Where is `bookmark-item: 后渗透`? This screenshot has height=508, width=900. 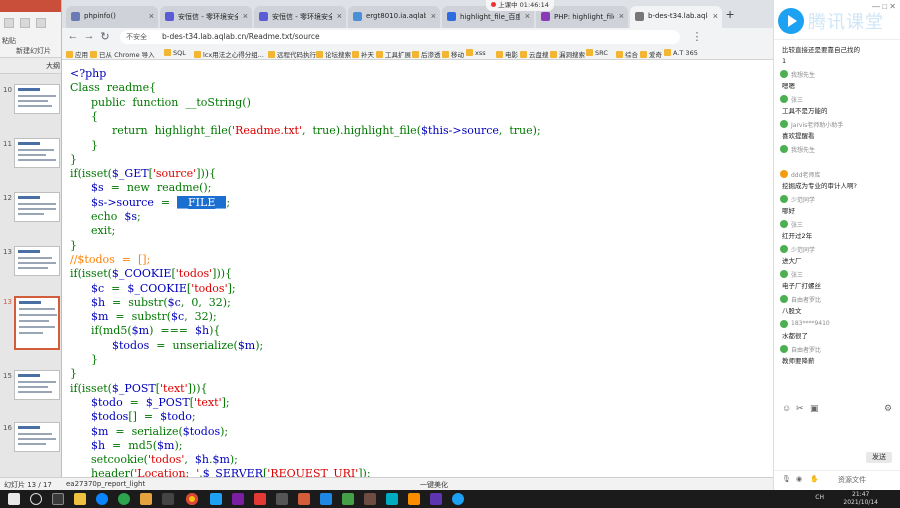 bookmark-item: 后渗透 is located at coordinates (426, 54).